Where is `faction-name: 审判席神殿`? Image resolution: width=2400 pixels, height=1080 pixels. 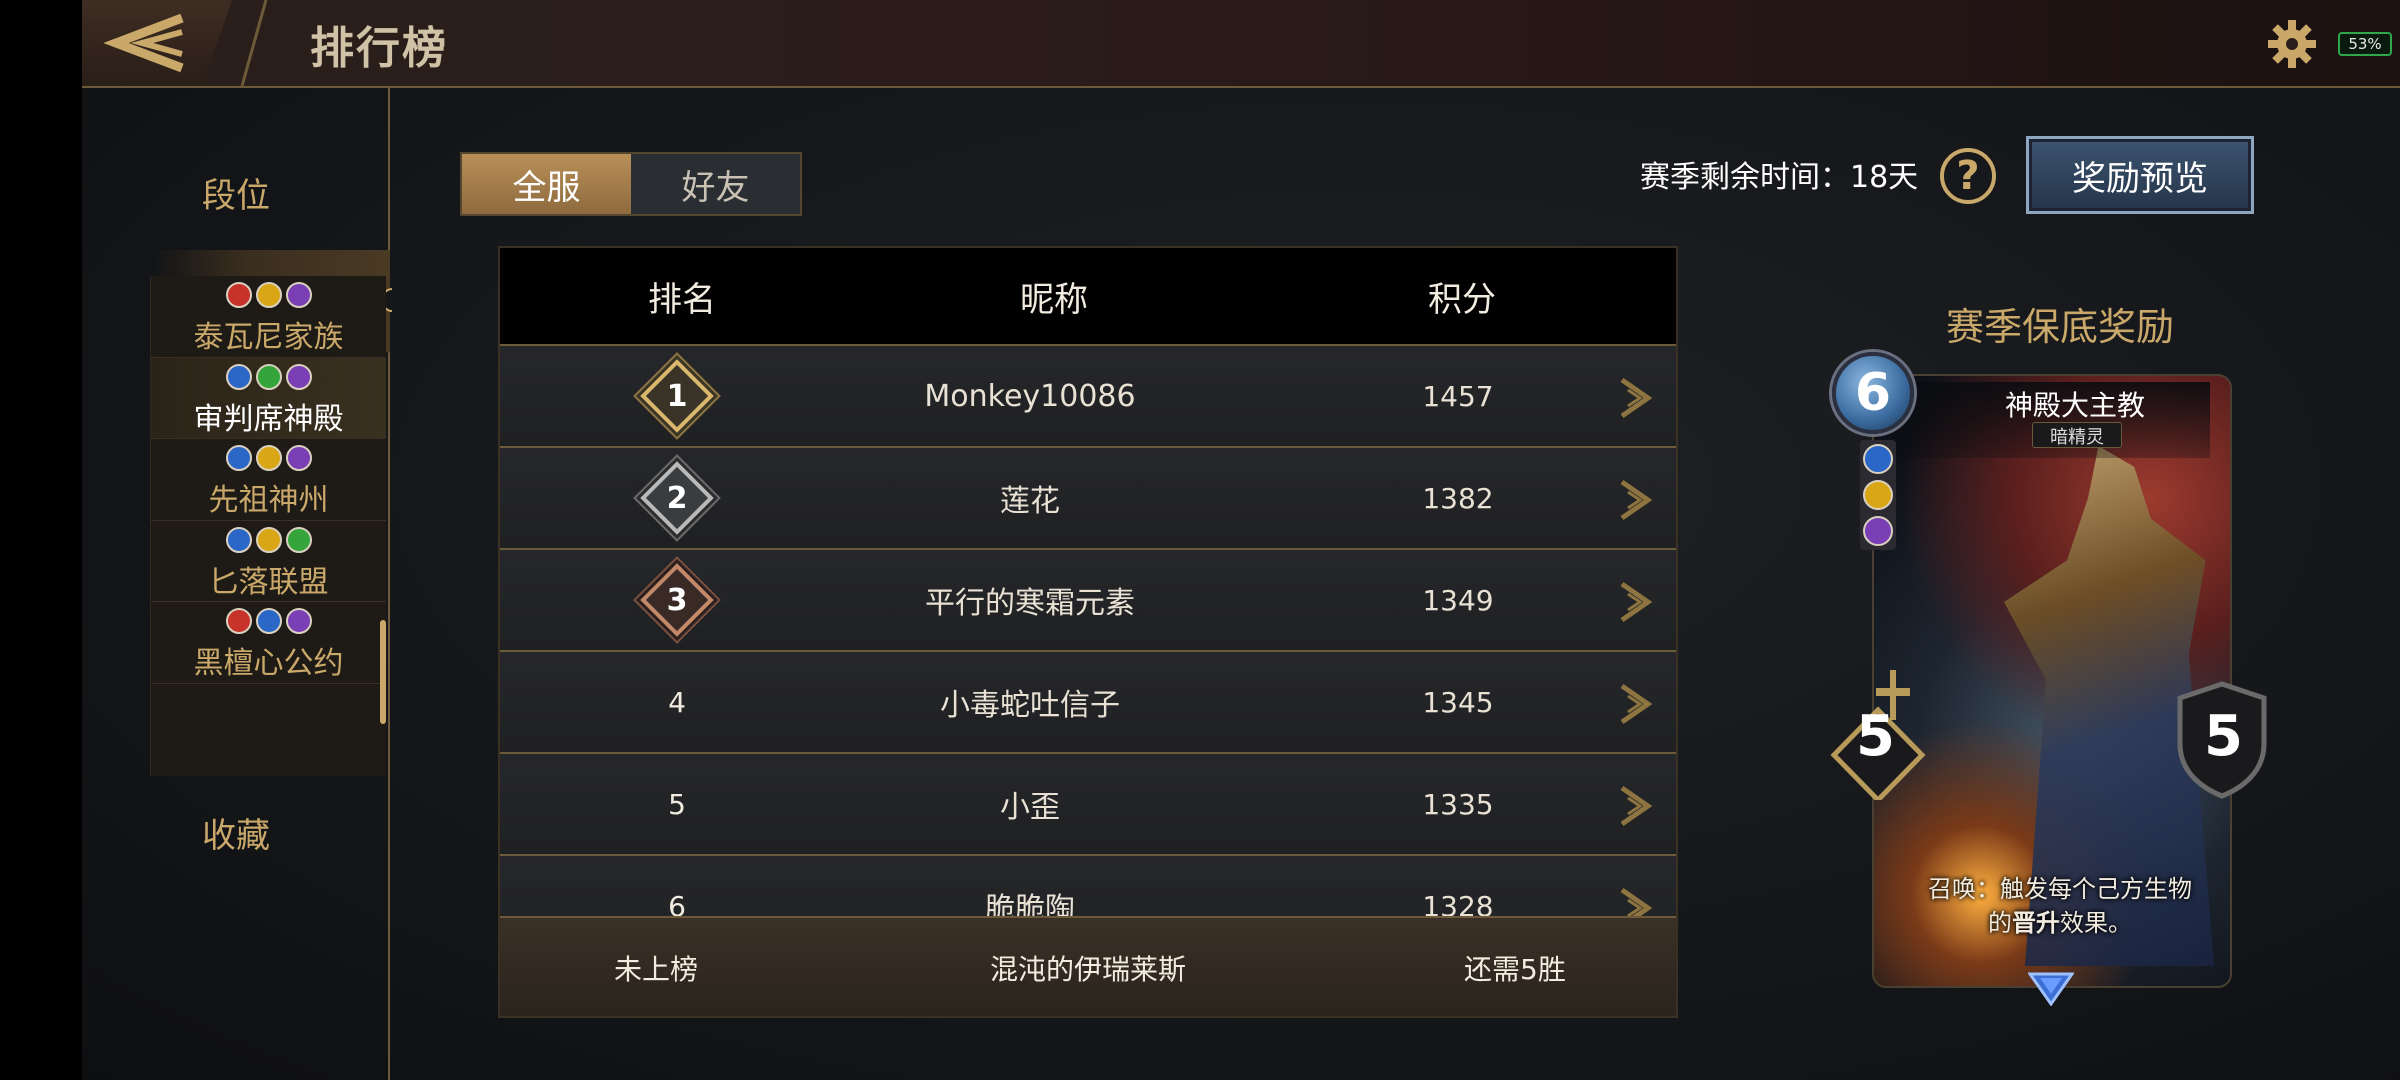 faction-name: 审判席神殿 is located at coordinates (268, 419).